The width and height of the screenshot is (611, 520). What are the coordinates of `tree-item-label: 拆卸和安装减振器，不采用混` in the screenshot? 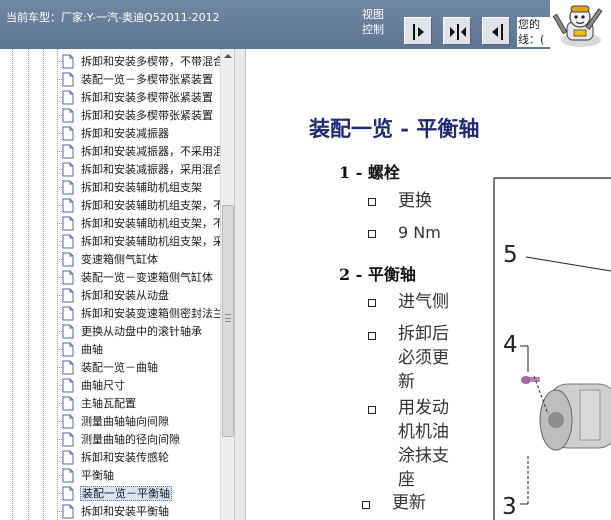 It's located at (150, 151).